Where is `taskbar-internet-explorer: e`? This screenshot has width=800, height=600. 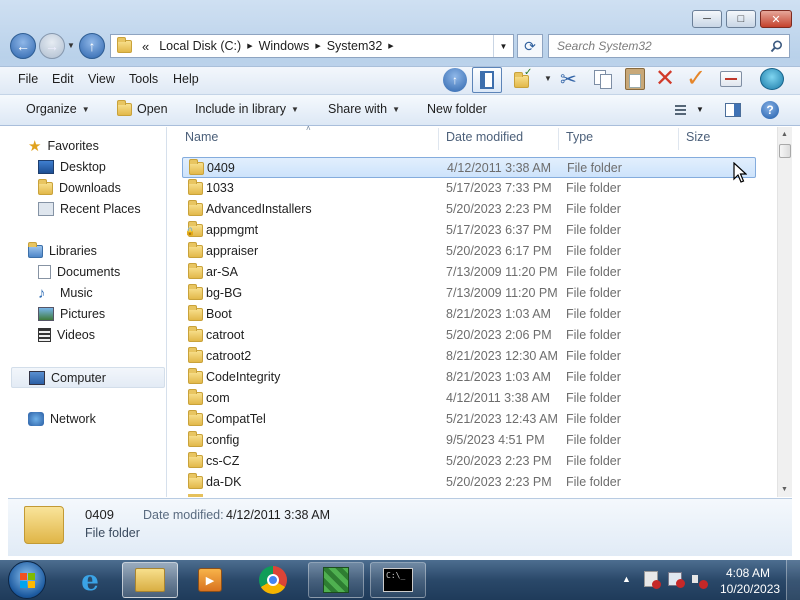
taskbar-internet-explorer: e is located at coordinates (90, 580).